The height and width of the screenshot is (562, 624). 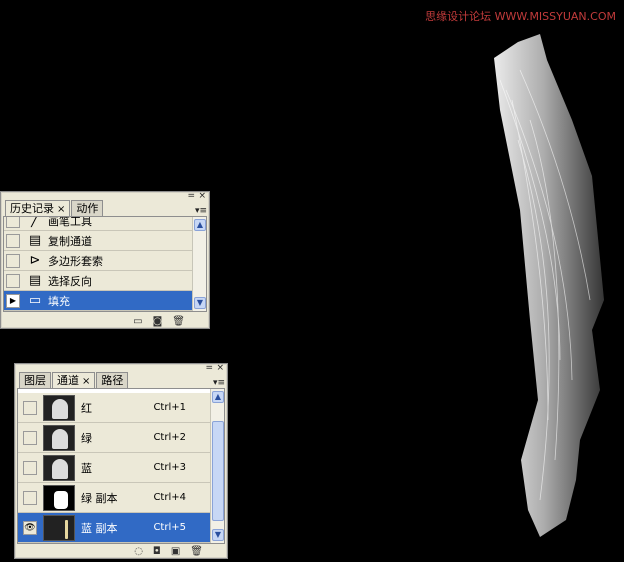 What do you see at coordinates (105, 321) in the screenshot?
I see `history-footer: ▭ ◙ 🗑` at bounding box center [105, 321].